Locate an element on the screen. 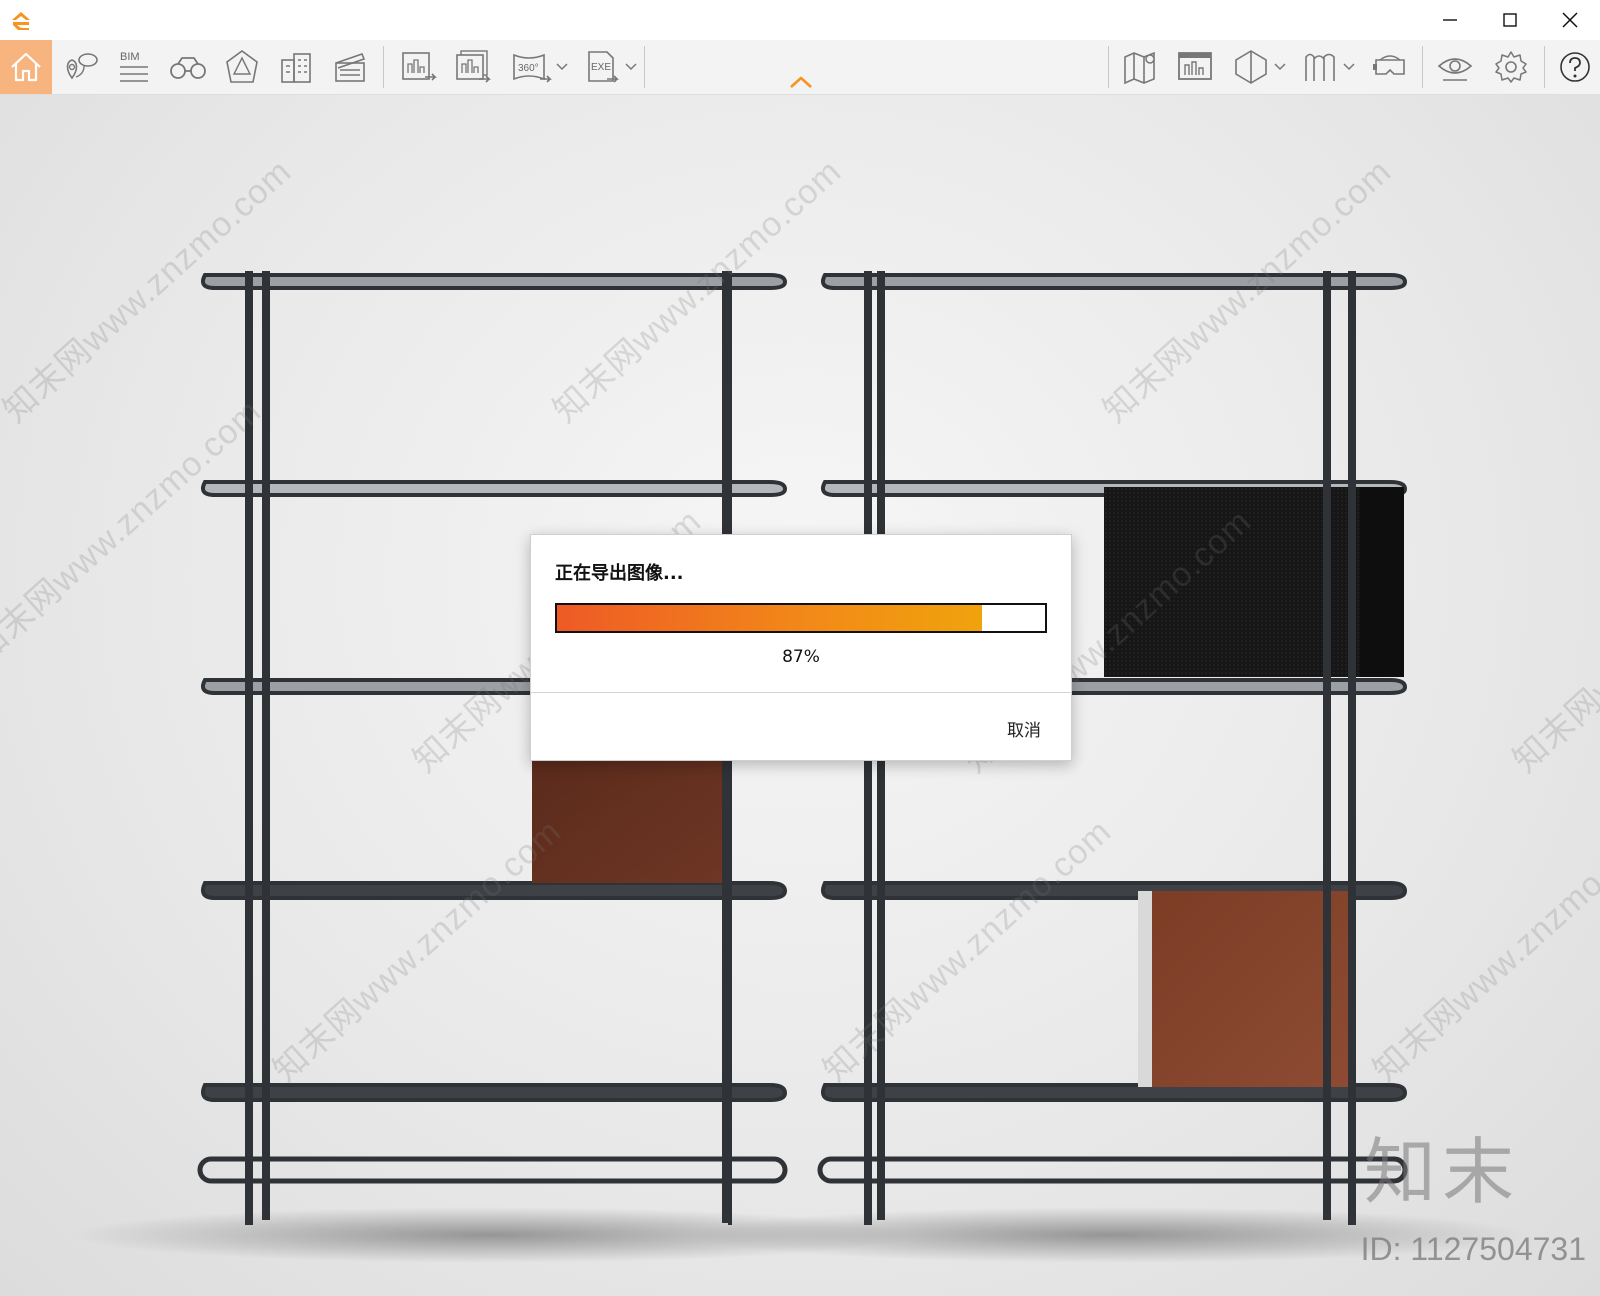 This screenshot has height=1296, width=1600. minimize-icon is located at coordinates (1450, 20).